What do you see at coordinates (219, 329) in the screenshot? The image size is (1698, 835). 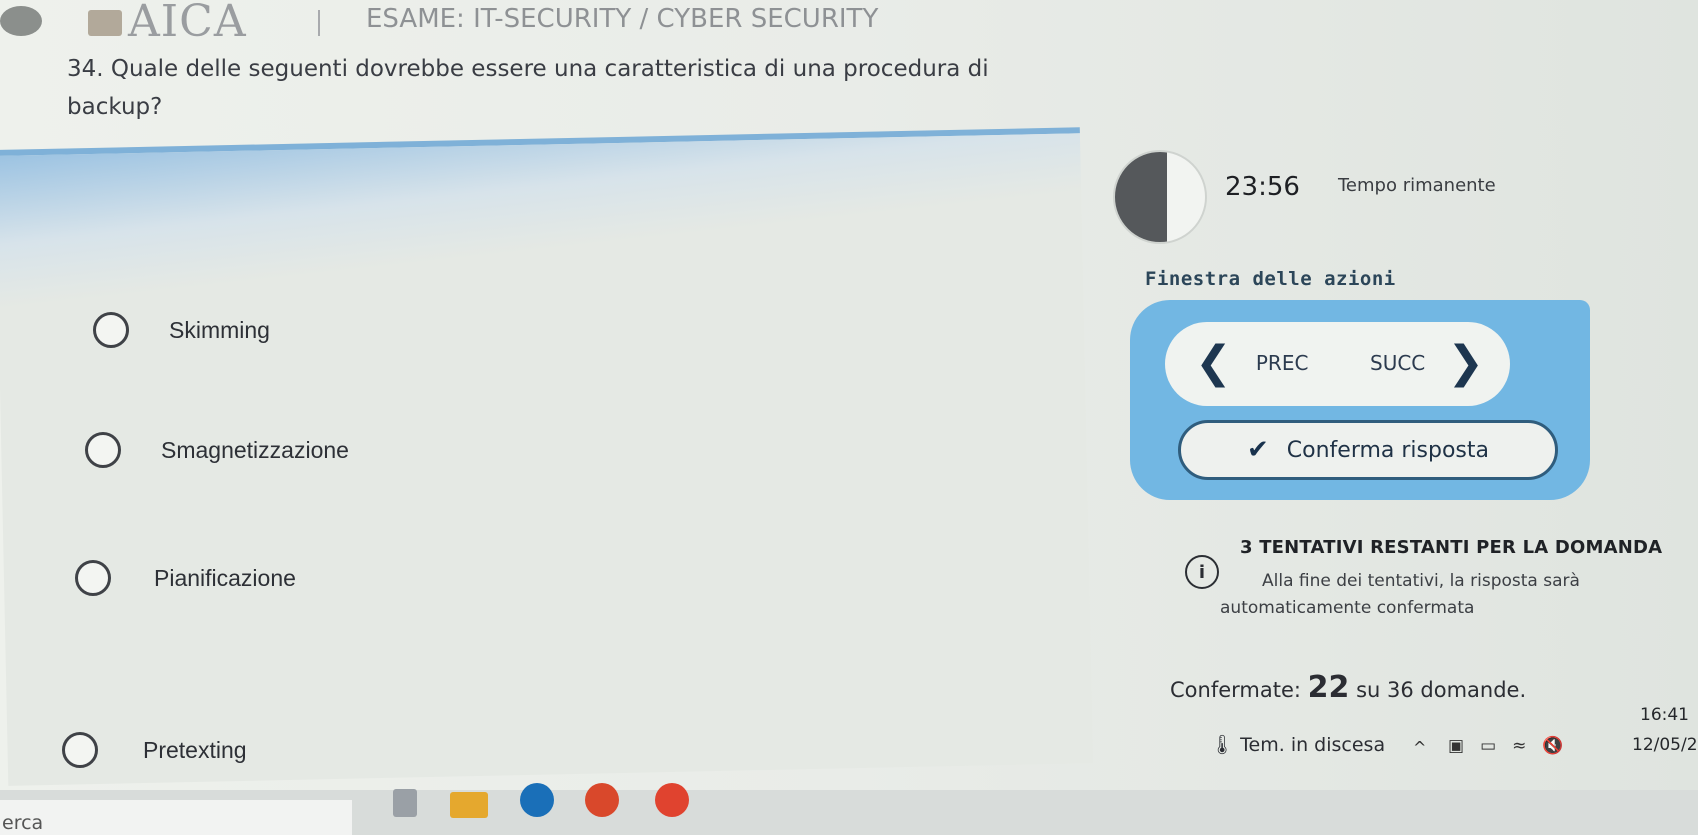 I see `answer-label: Skimming` at bounding box center [219, 329].